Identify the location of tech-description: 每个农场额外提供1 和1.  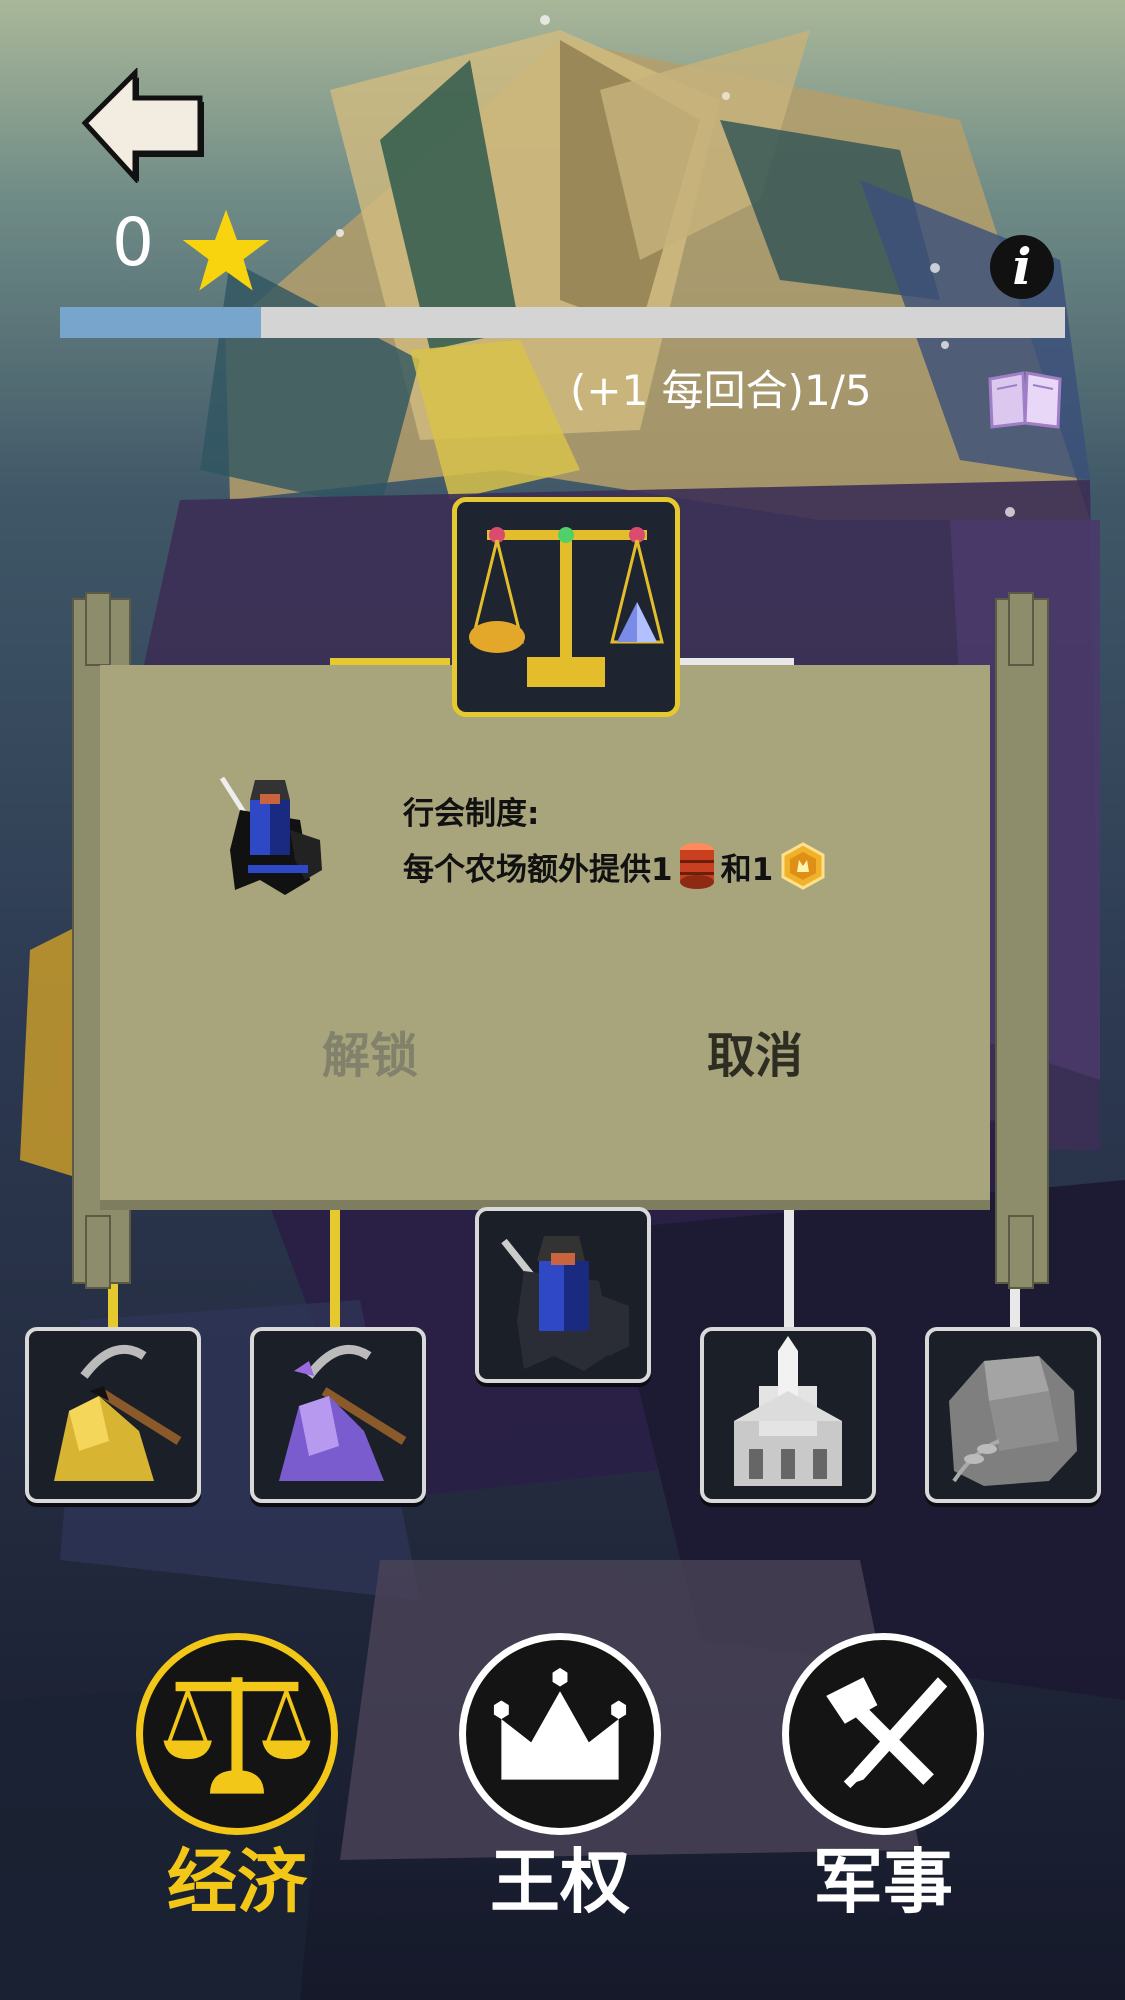
(615, 866).